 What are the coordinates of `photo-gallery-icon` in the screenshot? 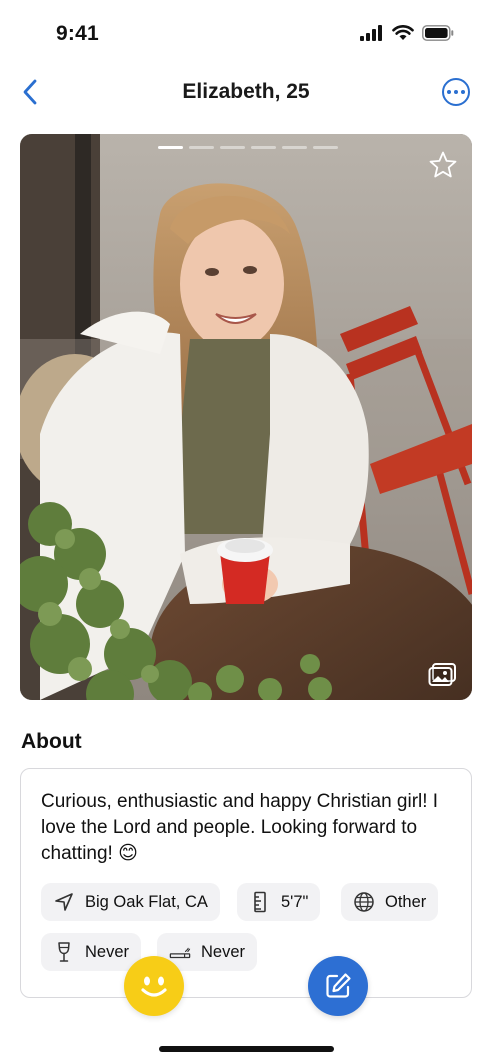 It's located at (442, 674).